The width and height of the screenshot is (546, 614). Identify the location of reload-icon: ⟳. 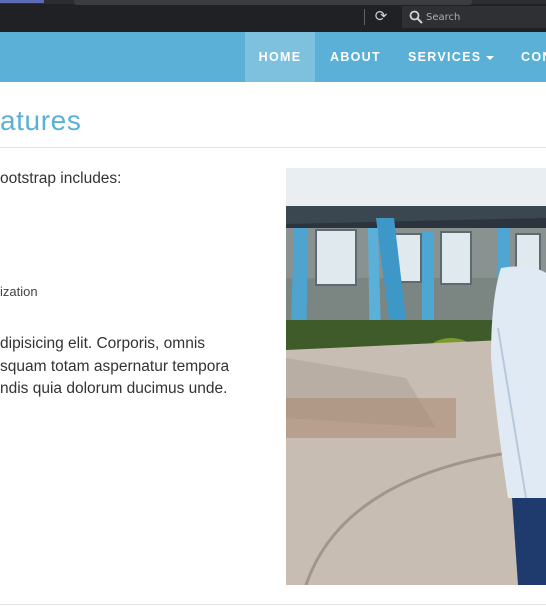
(381, 17).